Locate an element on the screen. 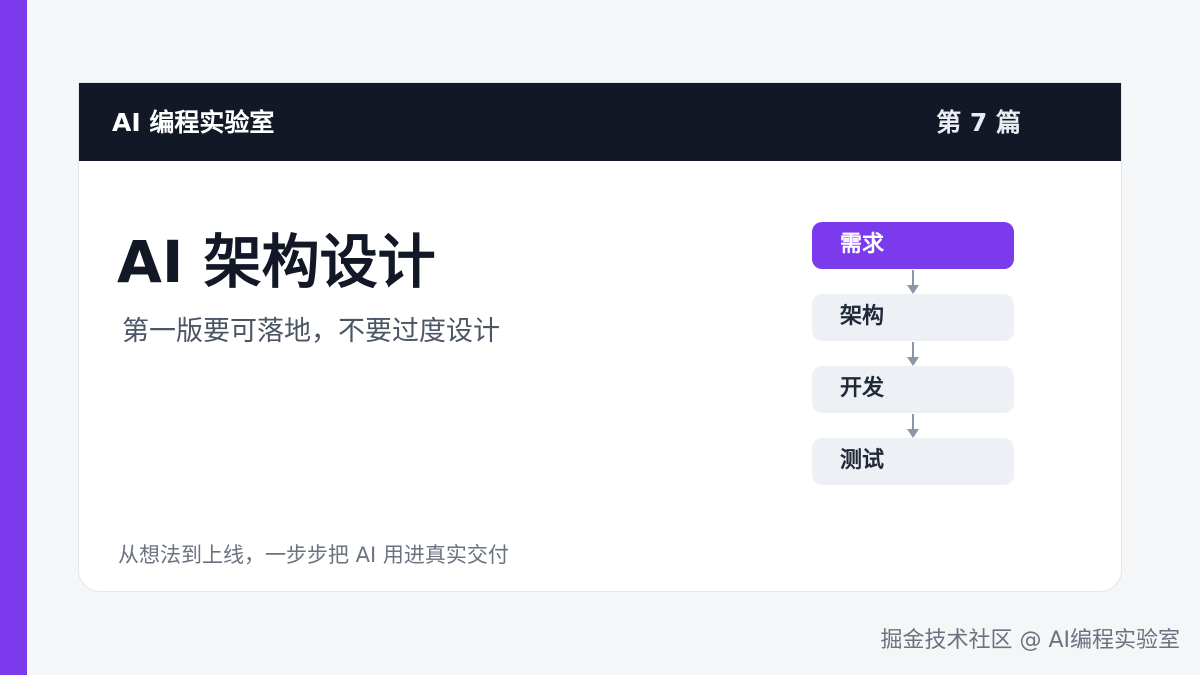  page-title: AI 架构设计 is located at coordinates (276, 262).